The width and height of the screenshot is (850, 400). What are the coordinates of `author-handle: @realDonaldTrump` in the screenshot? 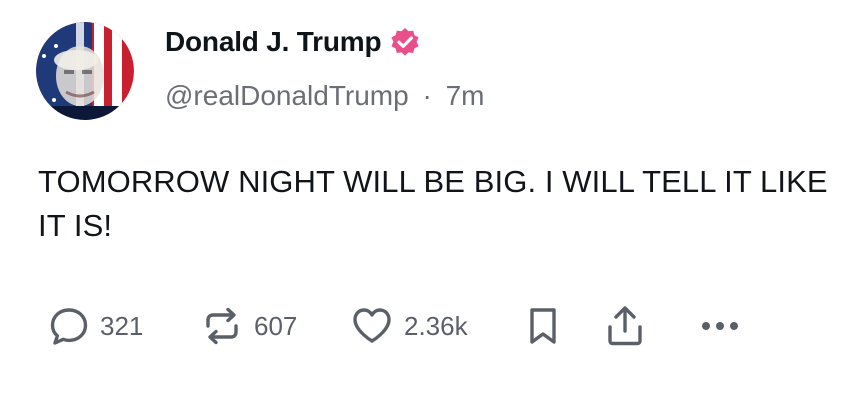 It's located at (287, 95).